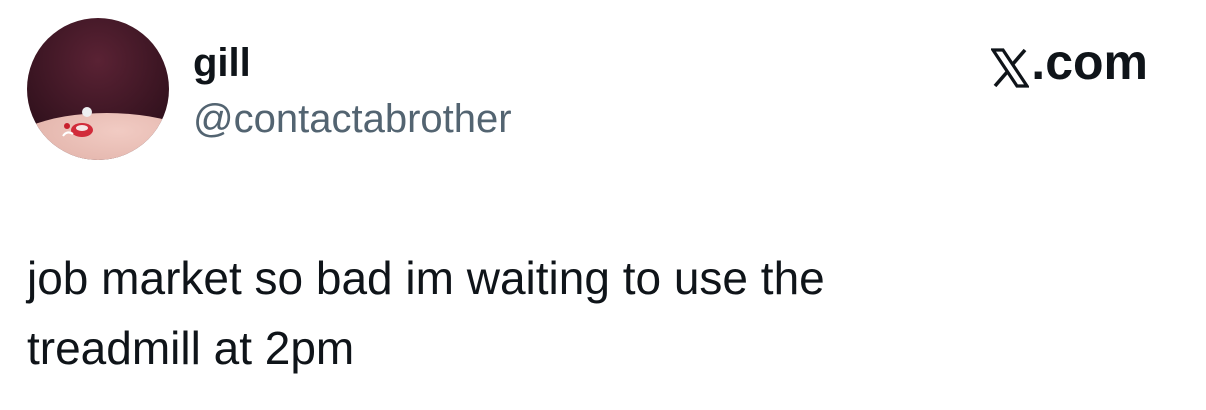 The image size is (1206, 410). I want to click on brand-logo: .com, so click(1069, 62).